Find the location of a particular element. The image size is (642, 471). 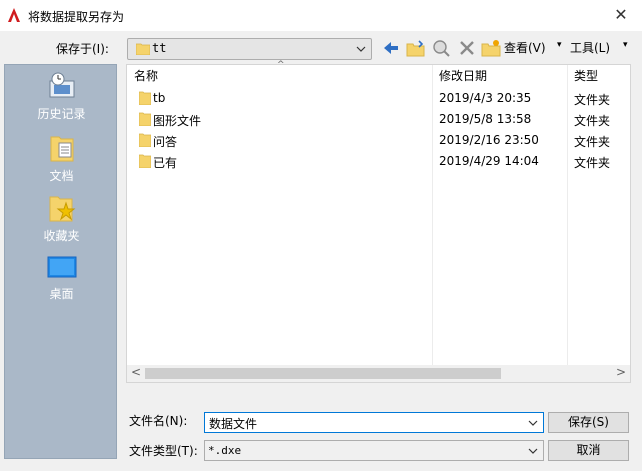

list-item-name: 问答 is located at coordinates (165, 142).